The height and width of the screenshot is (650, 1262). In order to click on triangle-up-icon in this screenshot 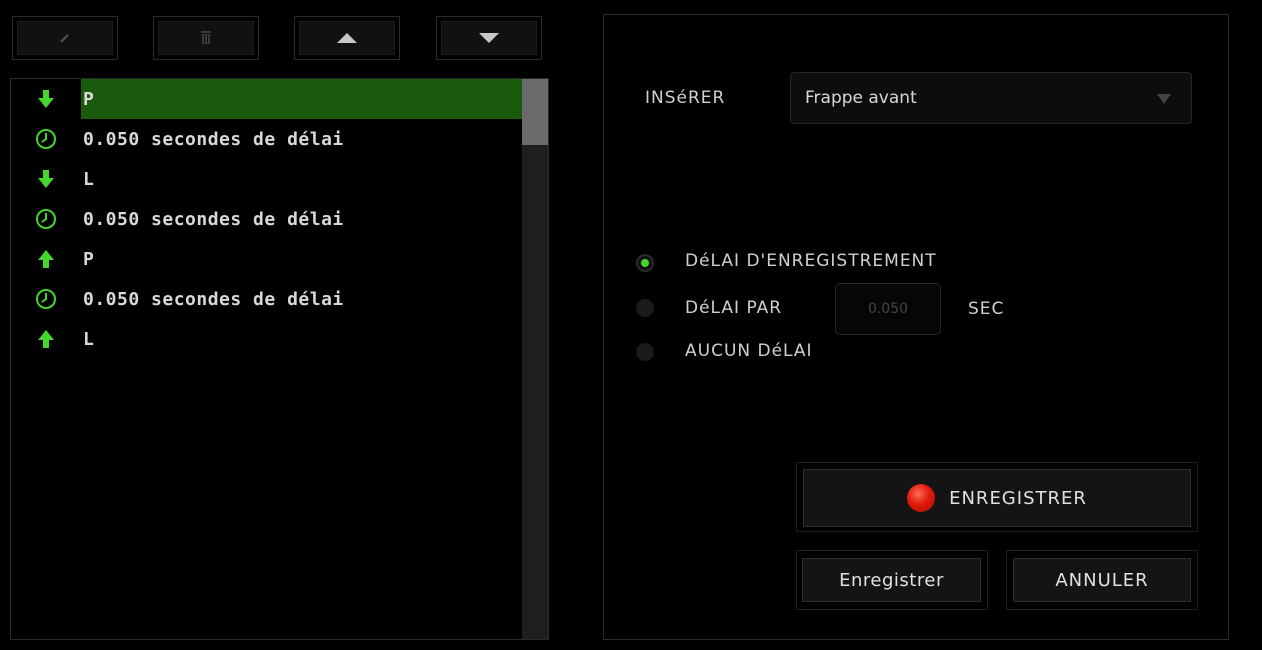, I will do `click(347, 38)`.